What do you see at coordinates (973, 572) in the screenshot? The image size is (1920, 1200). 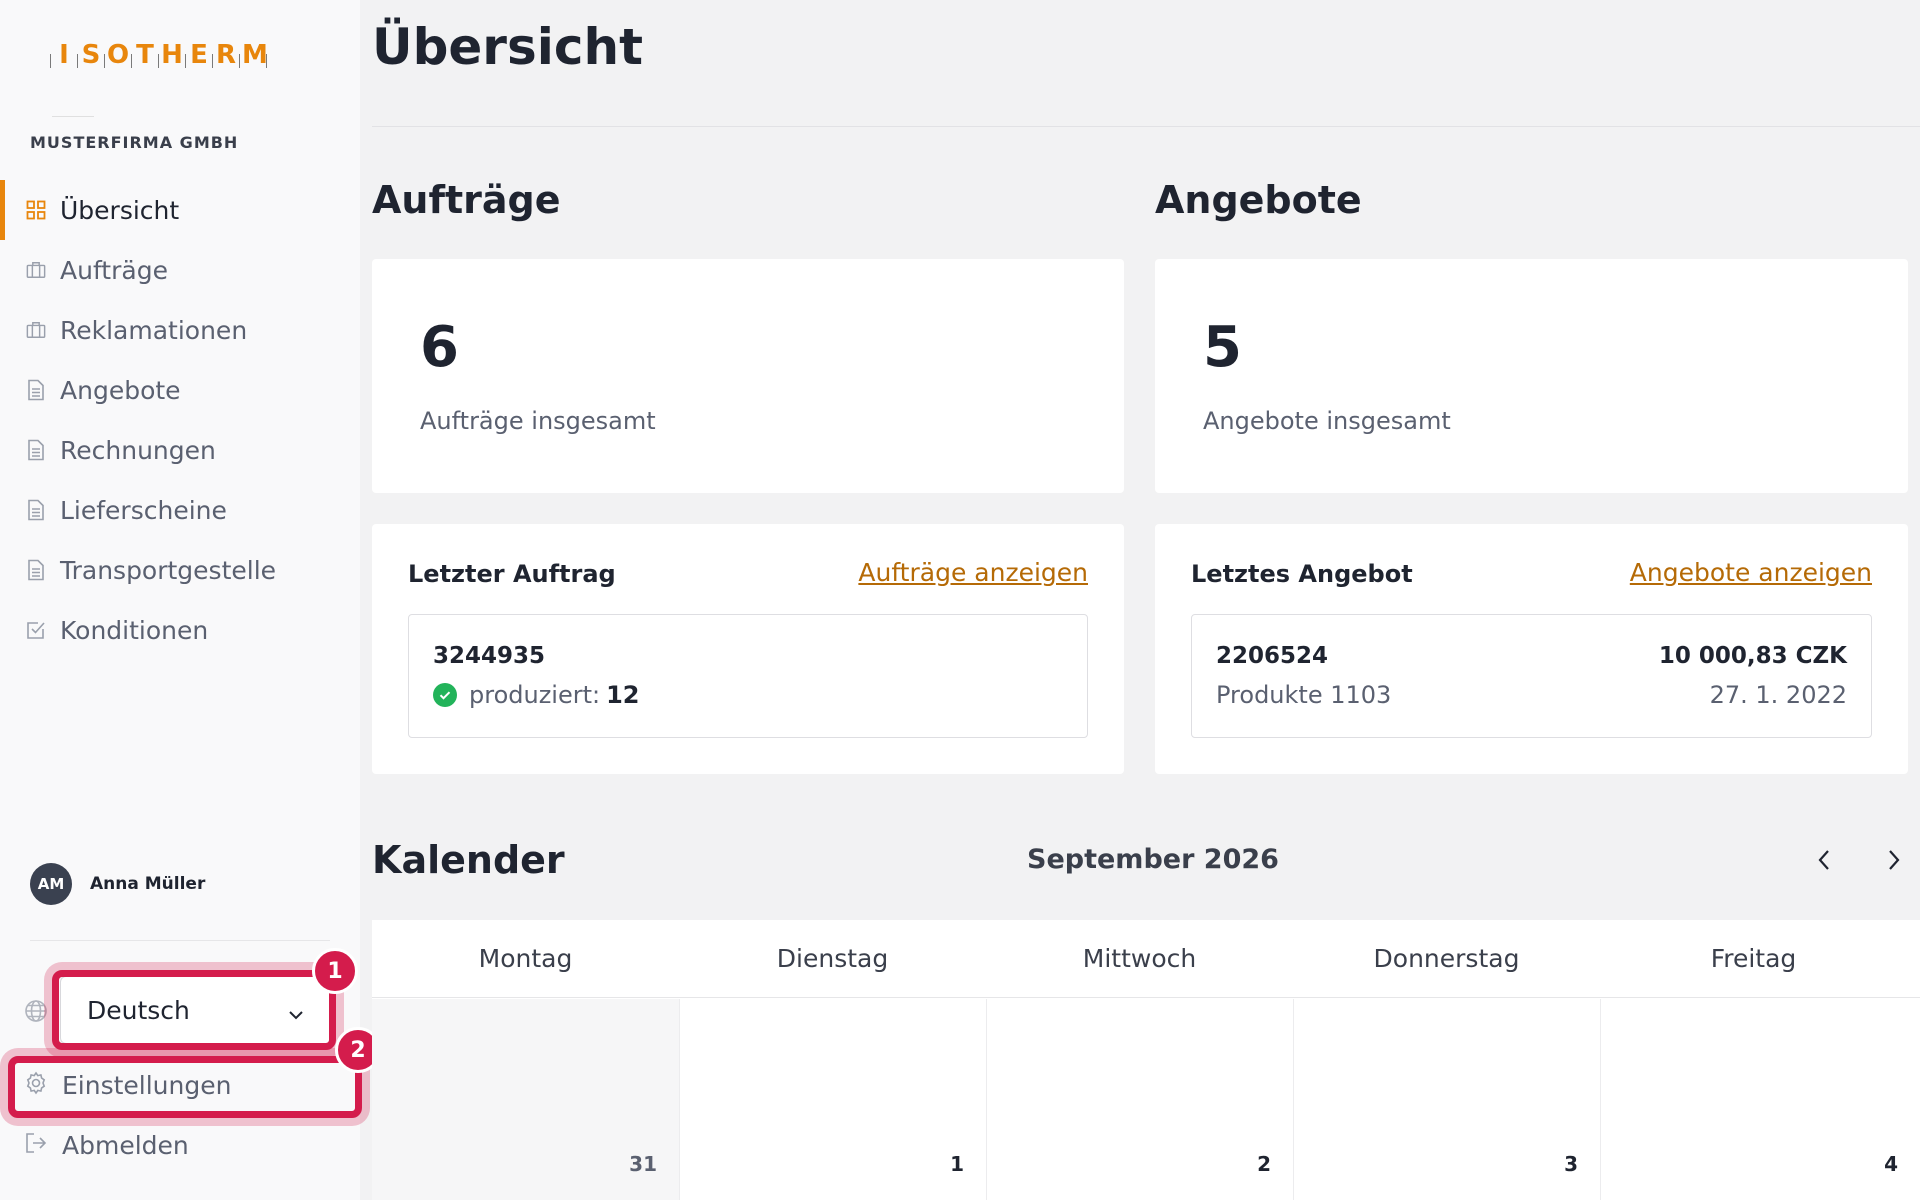 I see `show-orders-link: Aufträge anzeigen` at bounding box center [973, 572].